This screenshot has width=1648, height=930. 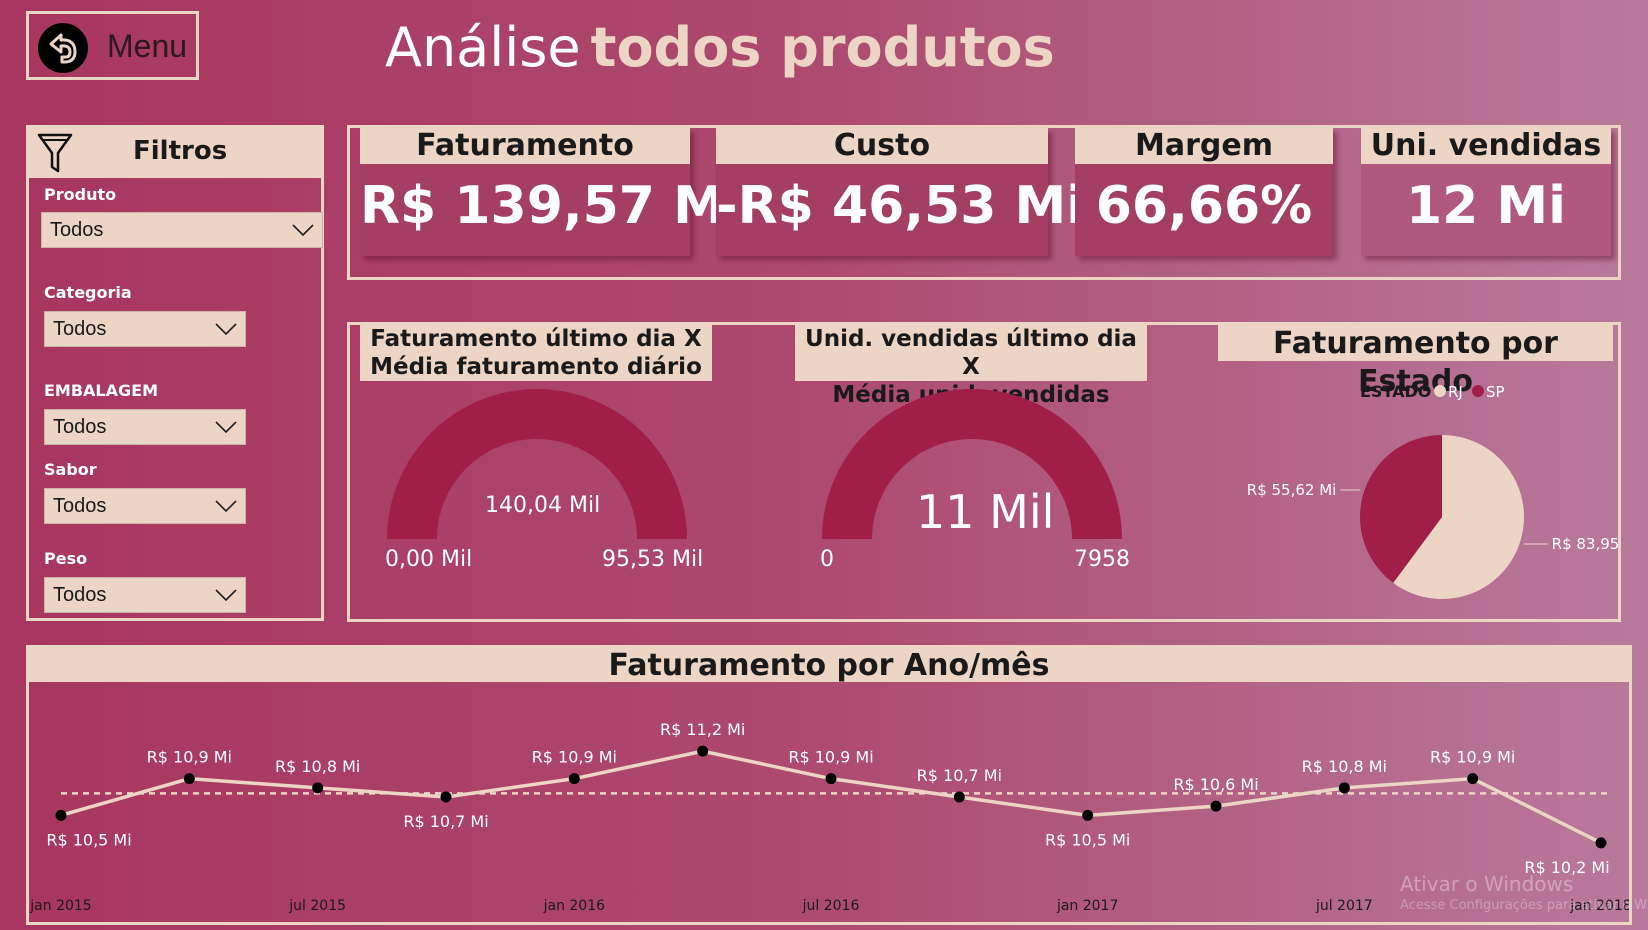 What do you see at coordinates (1087, 906) in the screenshot?
I see `x-tick-label: jan 2017` at bounding box center [1087, 906].